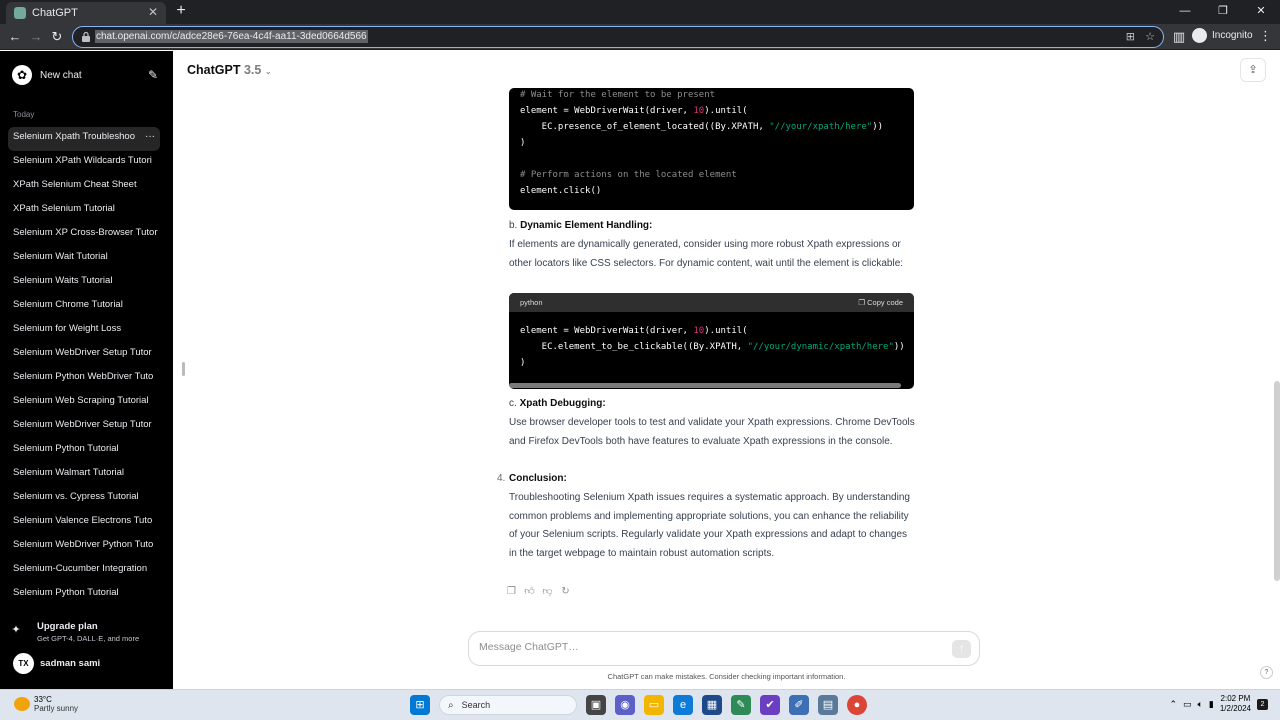 Image resolution: width=1280 pixels, height=720 pixels. What do you see at coordinates (84, 235) in the screenshot?
I see `chat-history-item: Selenium XP Cross-Browser Tutor` at bounding box center [84, 235].